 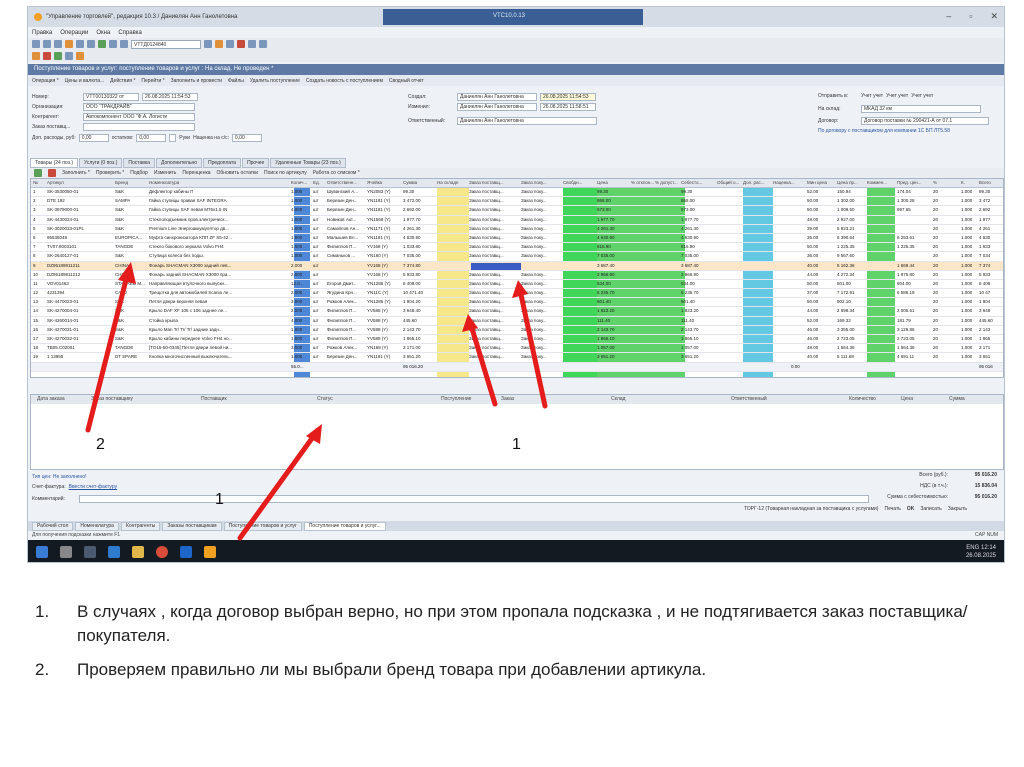 I want to click on save-icon, so click(x=58, y=44).